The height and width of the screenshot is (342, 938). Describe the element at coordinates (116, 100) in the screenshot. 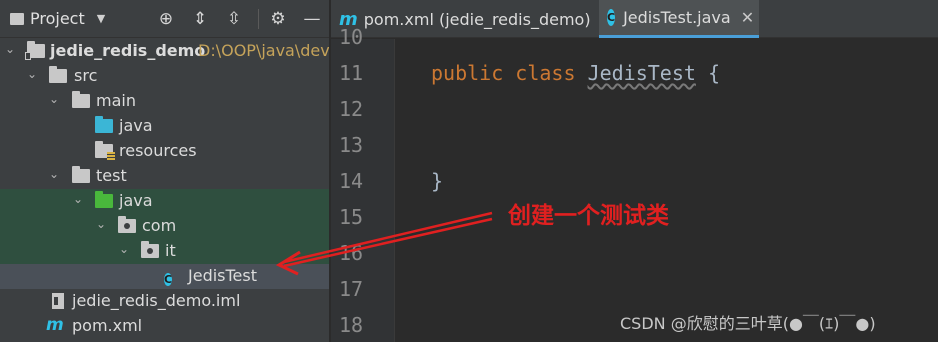

I see `tree-item-label: main` at that location.